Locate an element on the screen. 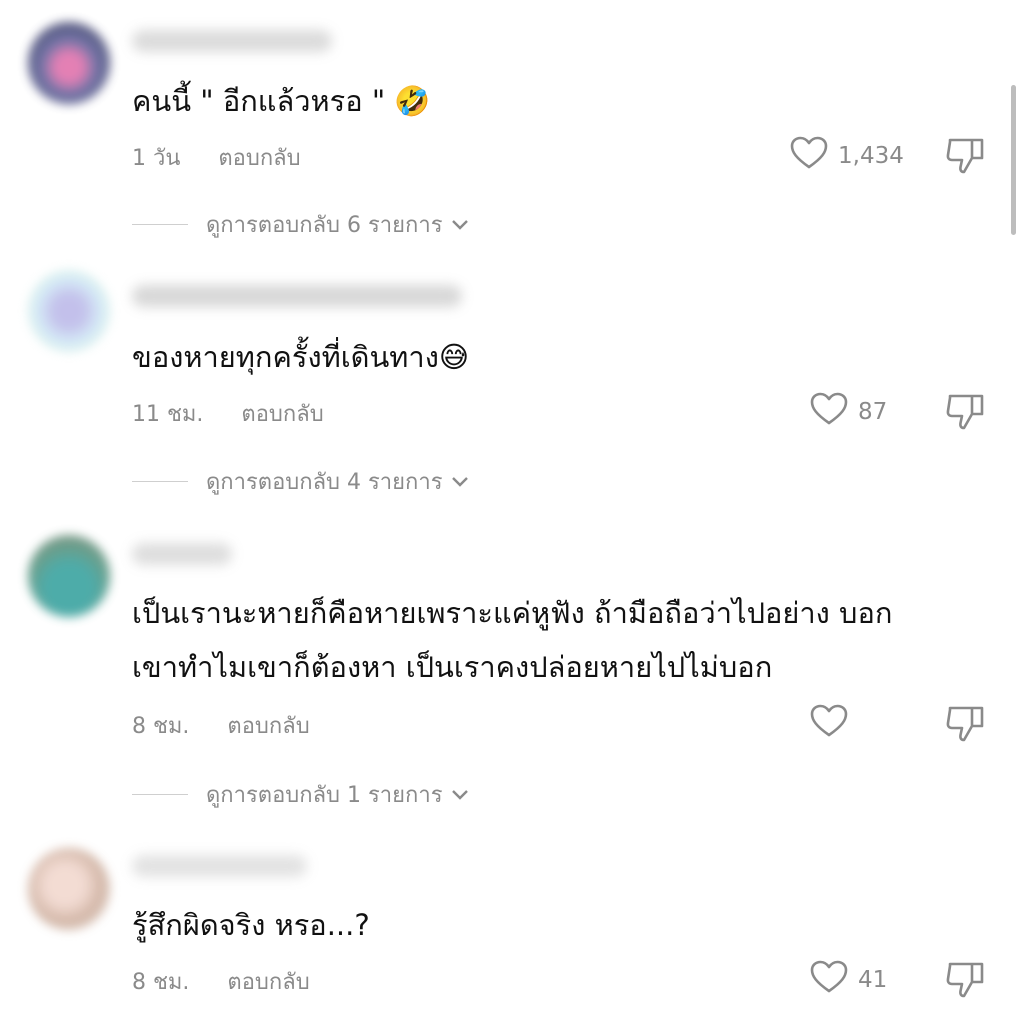 The height and width of the screenshot is (1024, 1024). comment-time: 11 ชม. is located at coordinates (168, 414).